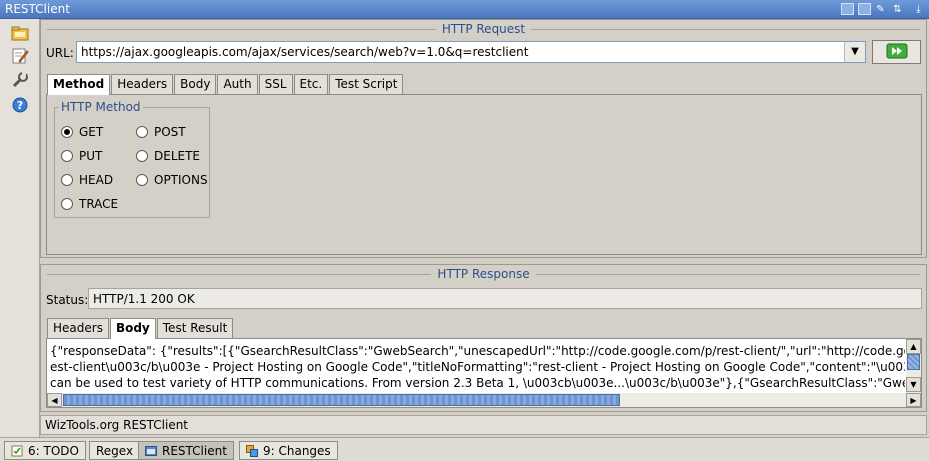 The width and height of the screenshot is (929, 461). What do you see at coordinates (483, 29) in the screenshot?
I see `http-request-title: HTTP Request` at bounding box center [483, 29].